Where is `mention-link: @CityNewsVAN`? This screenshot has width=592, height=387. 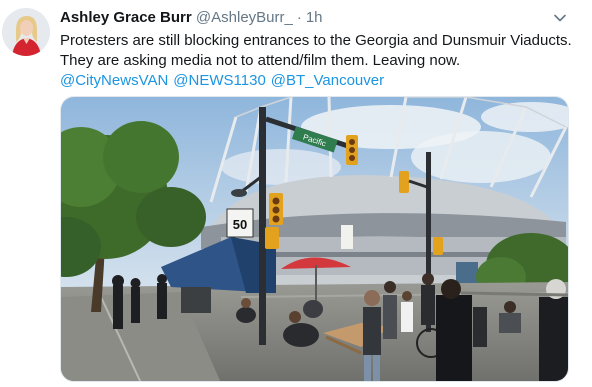
mention-link: @CityNewsVAN is located at coordinates (114, 80).